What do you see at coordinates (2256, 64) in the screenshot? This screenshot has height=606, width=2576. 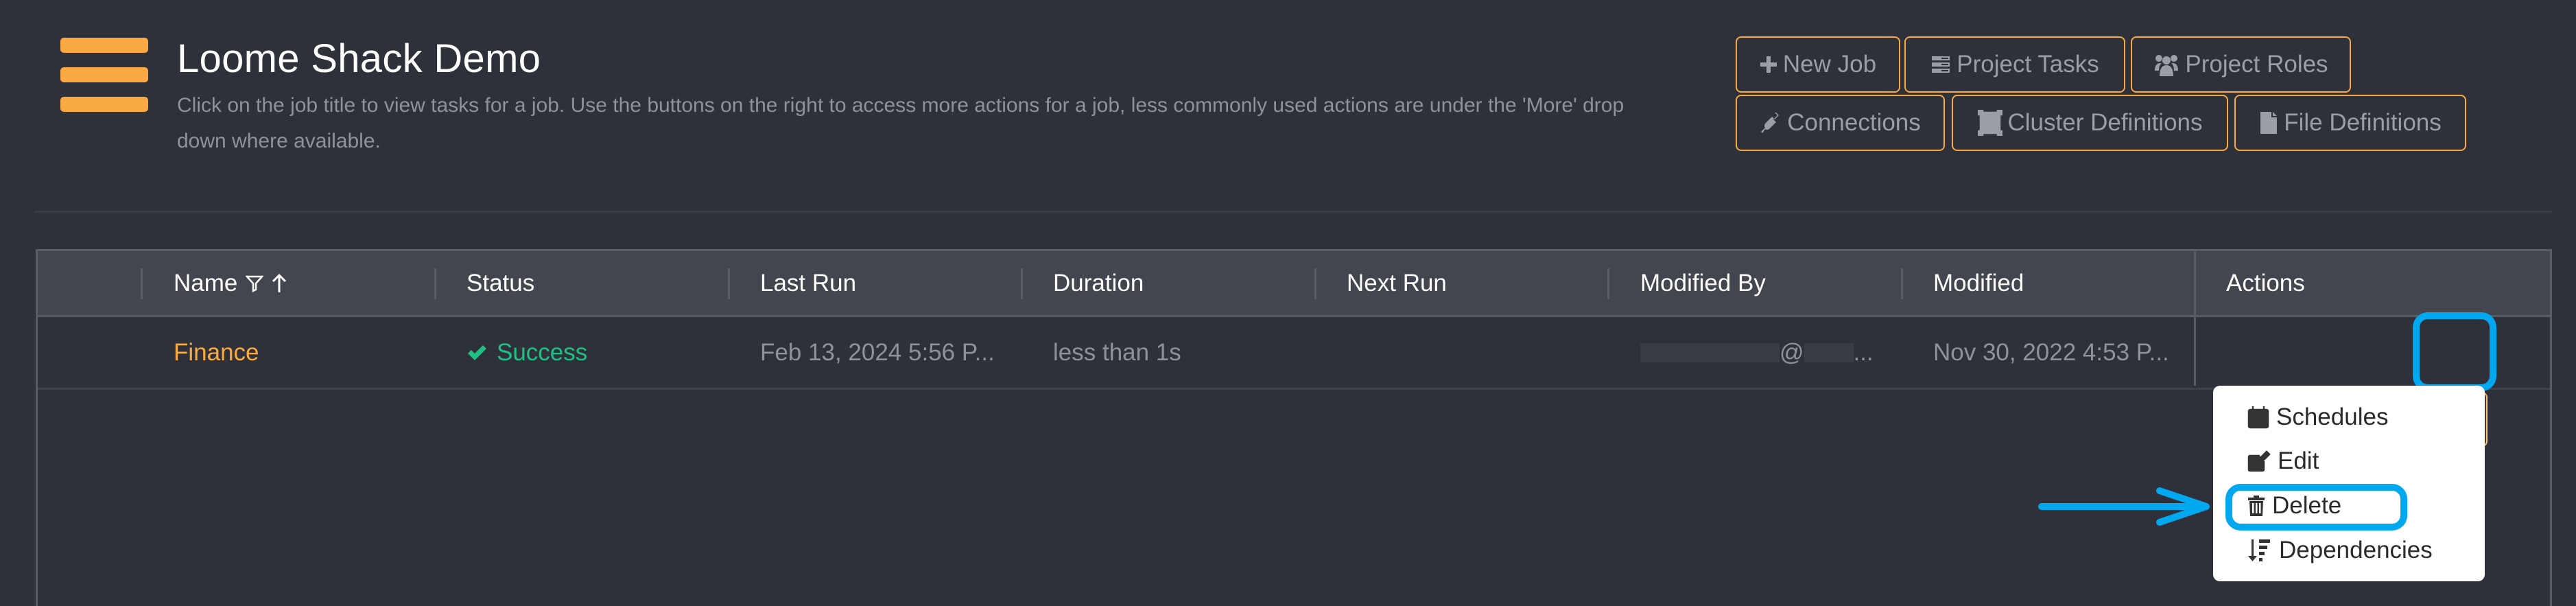 I see `project-roles-label: Project Roles` at bounding box center [2256, 64].